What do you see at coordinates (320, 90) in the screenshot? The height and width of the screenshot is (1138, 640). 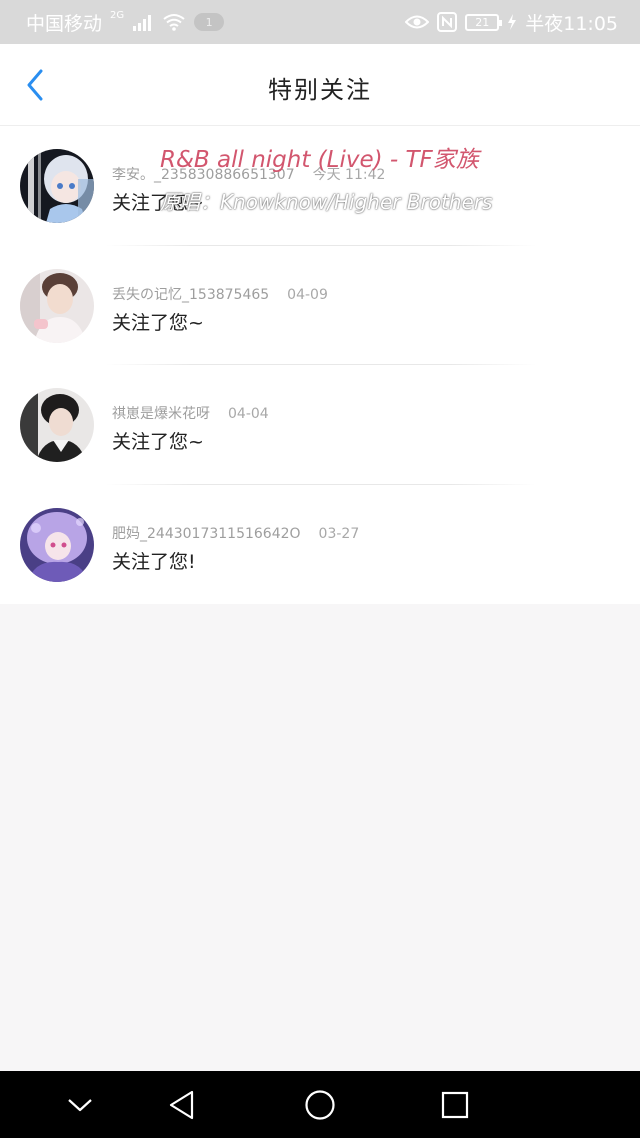 I see `page-title: 特别关注` at bounding box center [320, 90].